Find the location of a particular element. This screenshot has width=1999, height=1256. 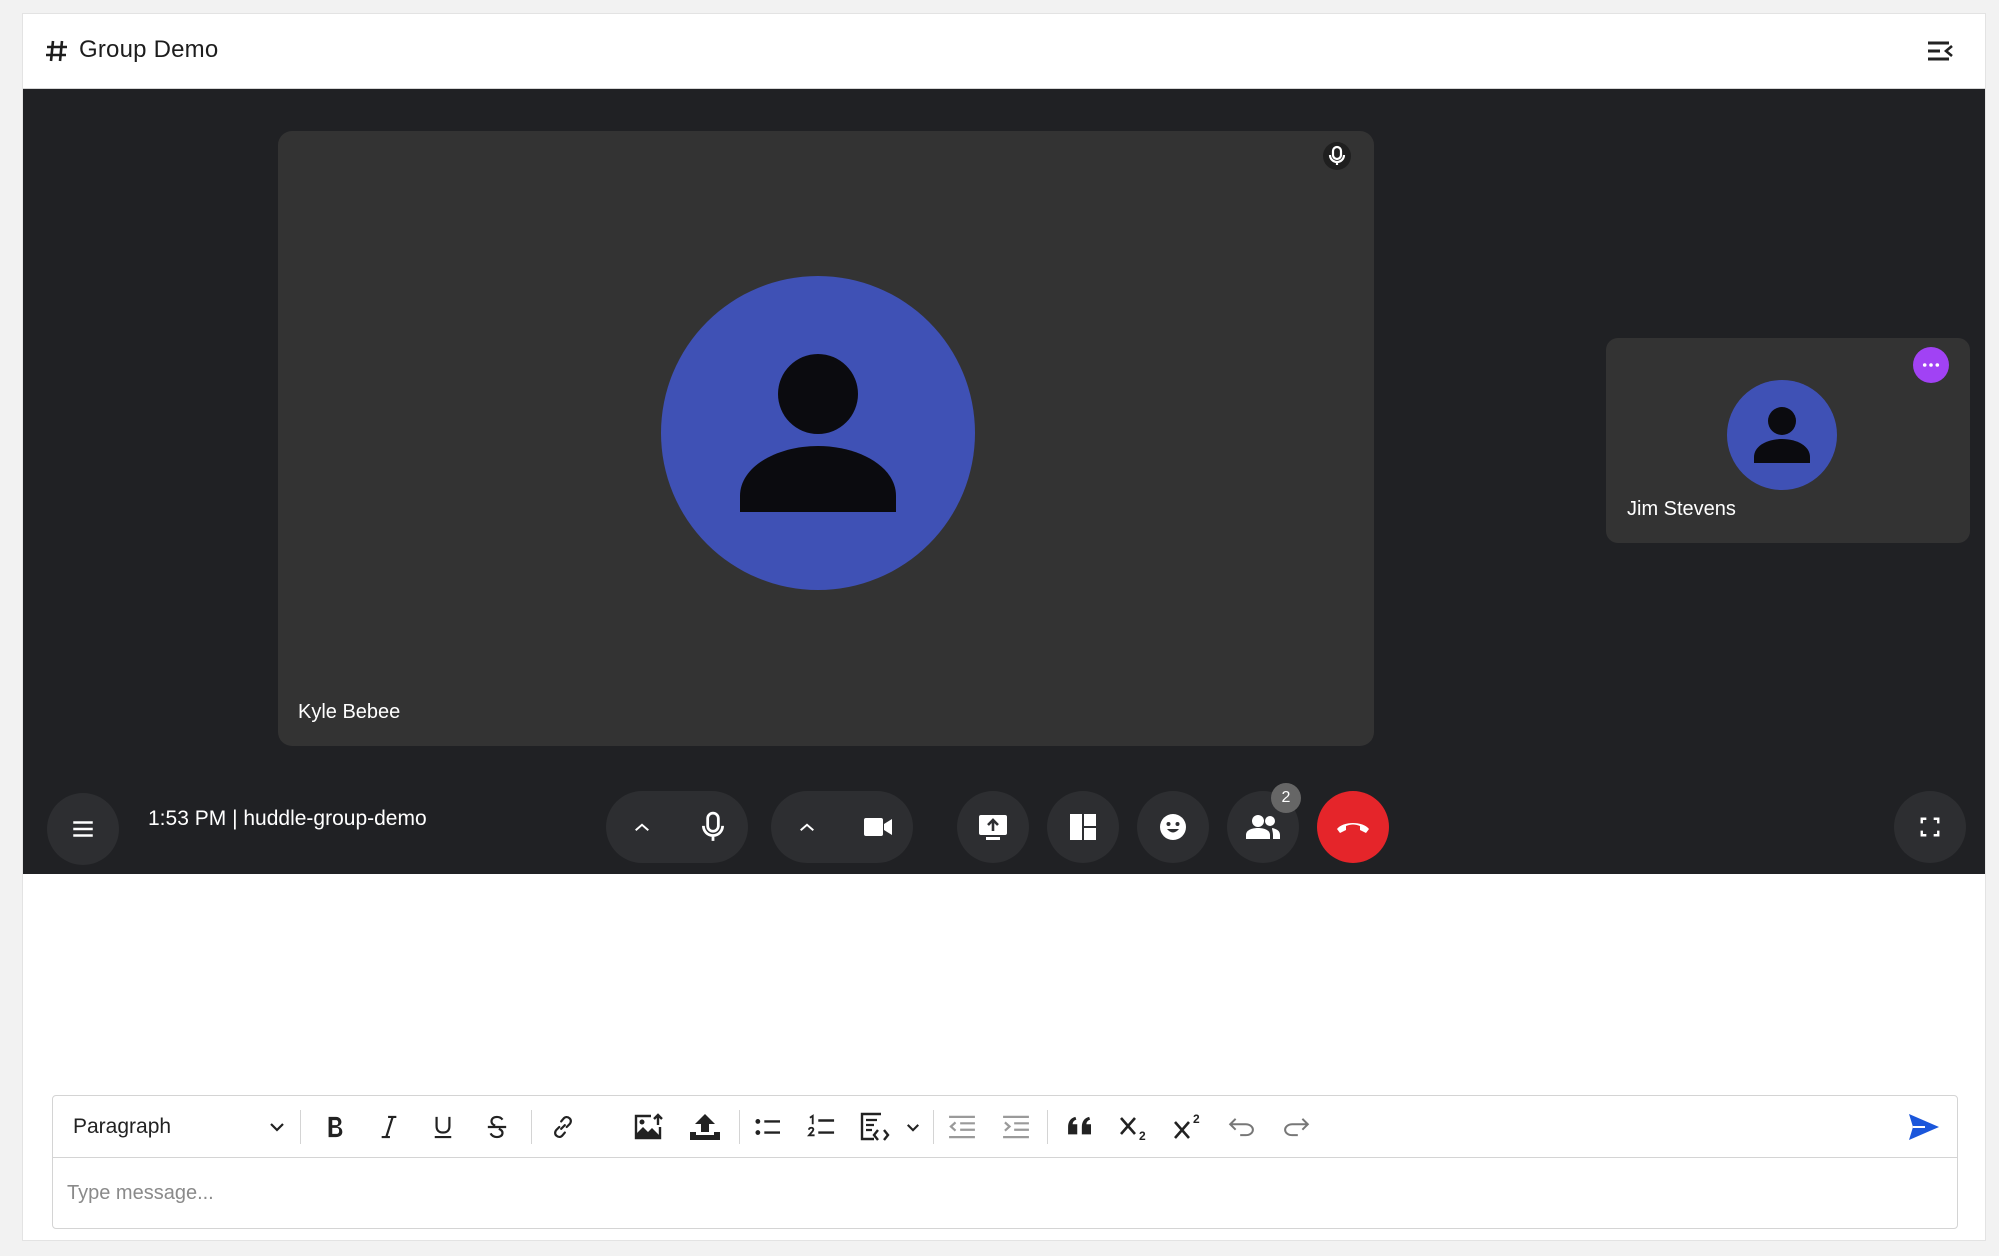

channel-header: Group Demo is located at coordinates (1004, 51).